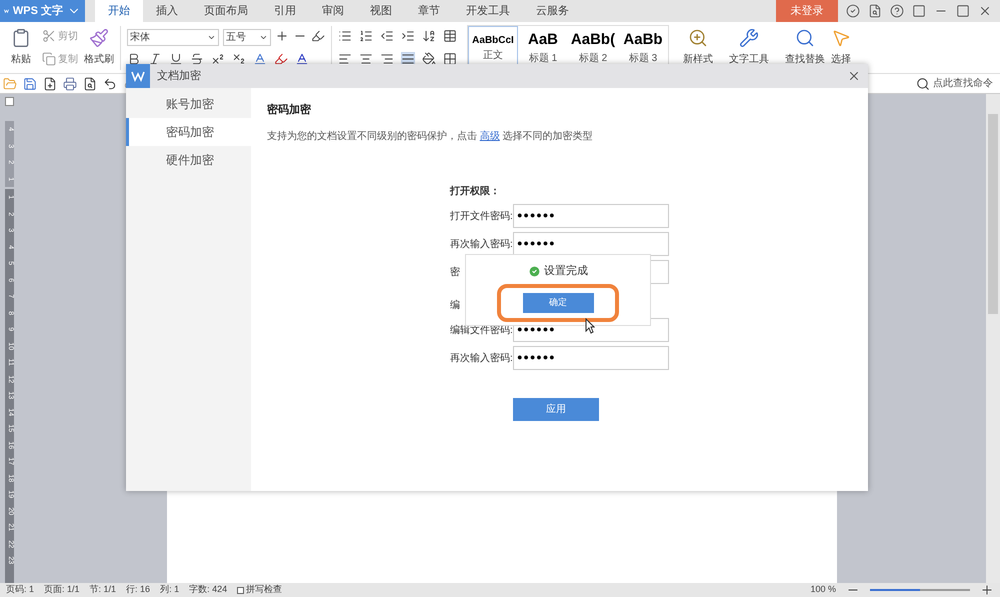 The height and width of the screenshot is (597, 1000). Describe the element at coordinates (475, 191) in the screenshot. I see `section-label: 打开权限：` at that location.